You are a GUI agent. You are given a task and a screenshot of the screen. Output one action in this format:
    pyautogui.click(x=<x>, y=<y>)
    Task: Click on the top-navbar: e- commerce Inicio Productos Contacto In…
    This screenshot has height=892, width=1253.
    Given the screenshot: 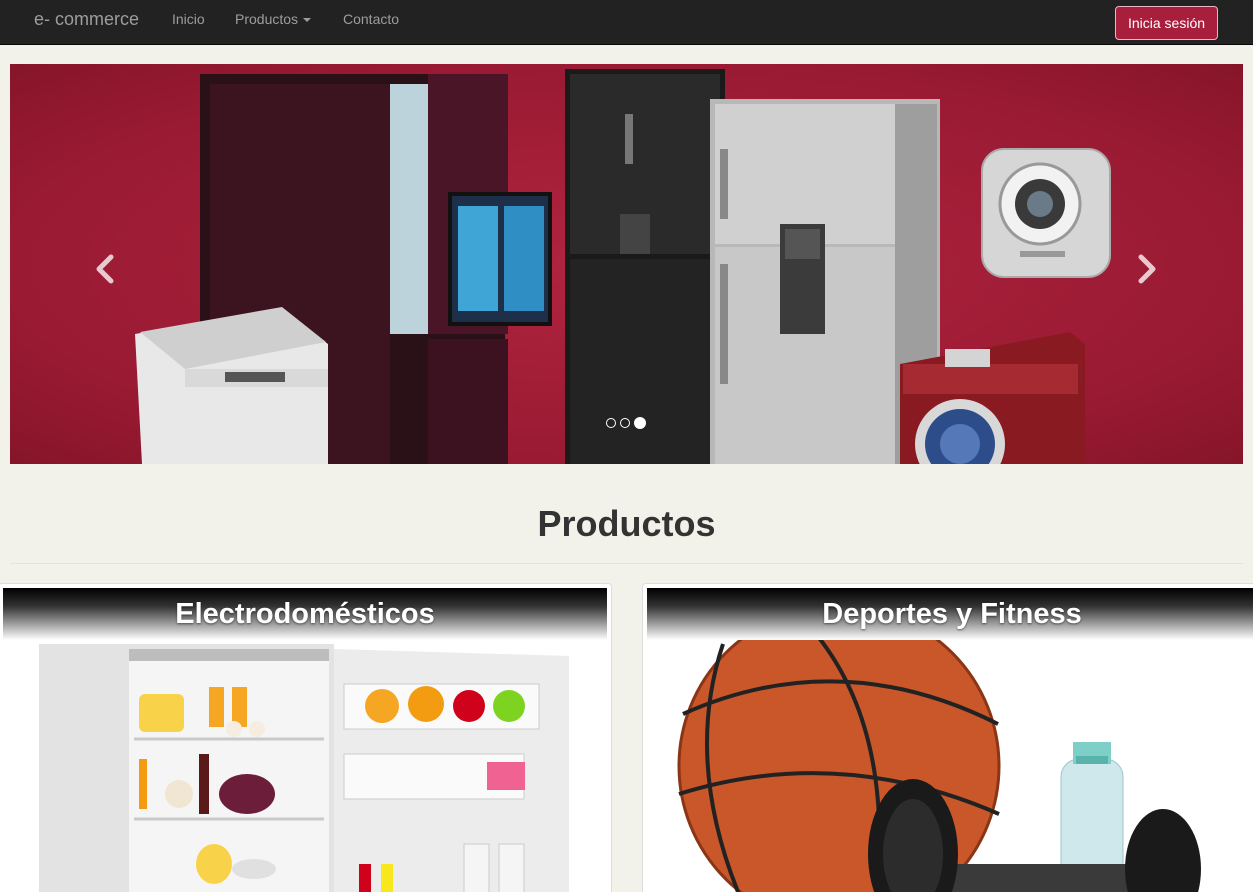 What is the action you would take?
    pyautogui.click(x=626, y=22)
    